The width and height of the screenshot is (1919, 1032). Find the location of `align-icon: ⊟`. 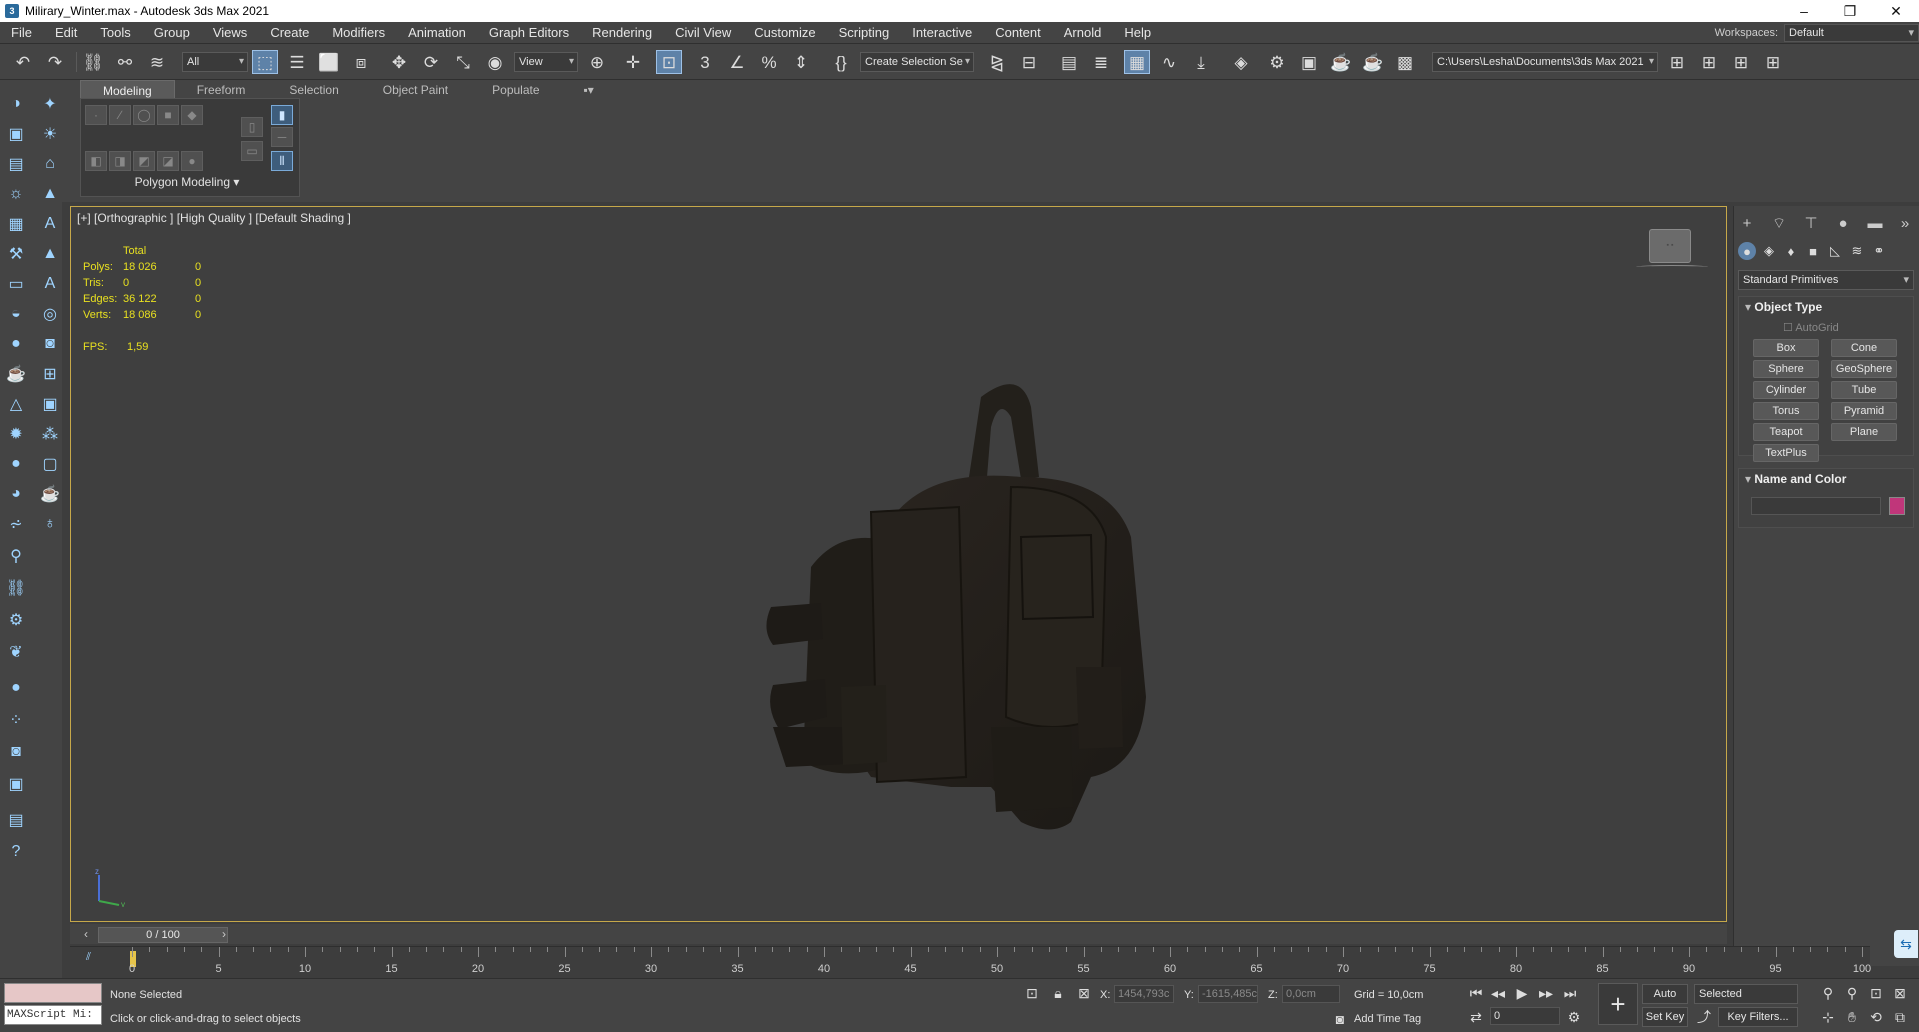

align-icon: ⊟ is located at coordinates (1029, 62).